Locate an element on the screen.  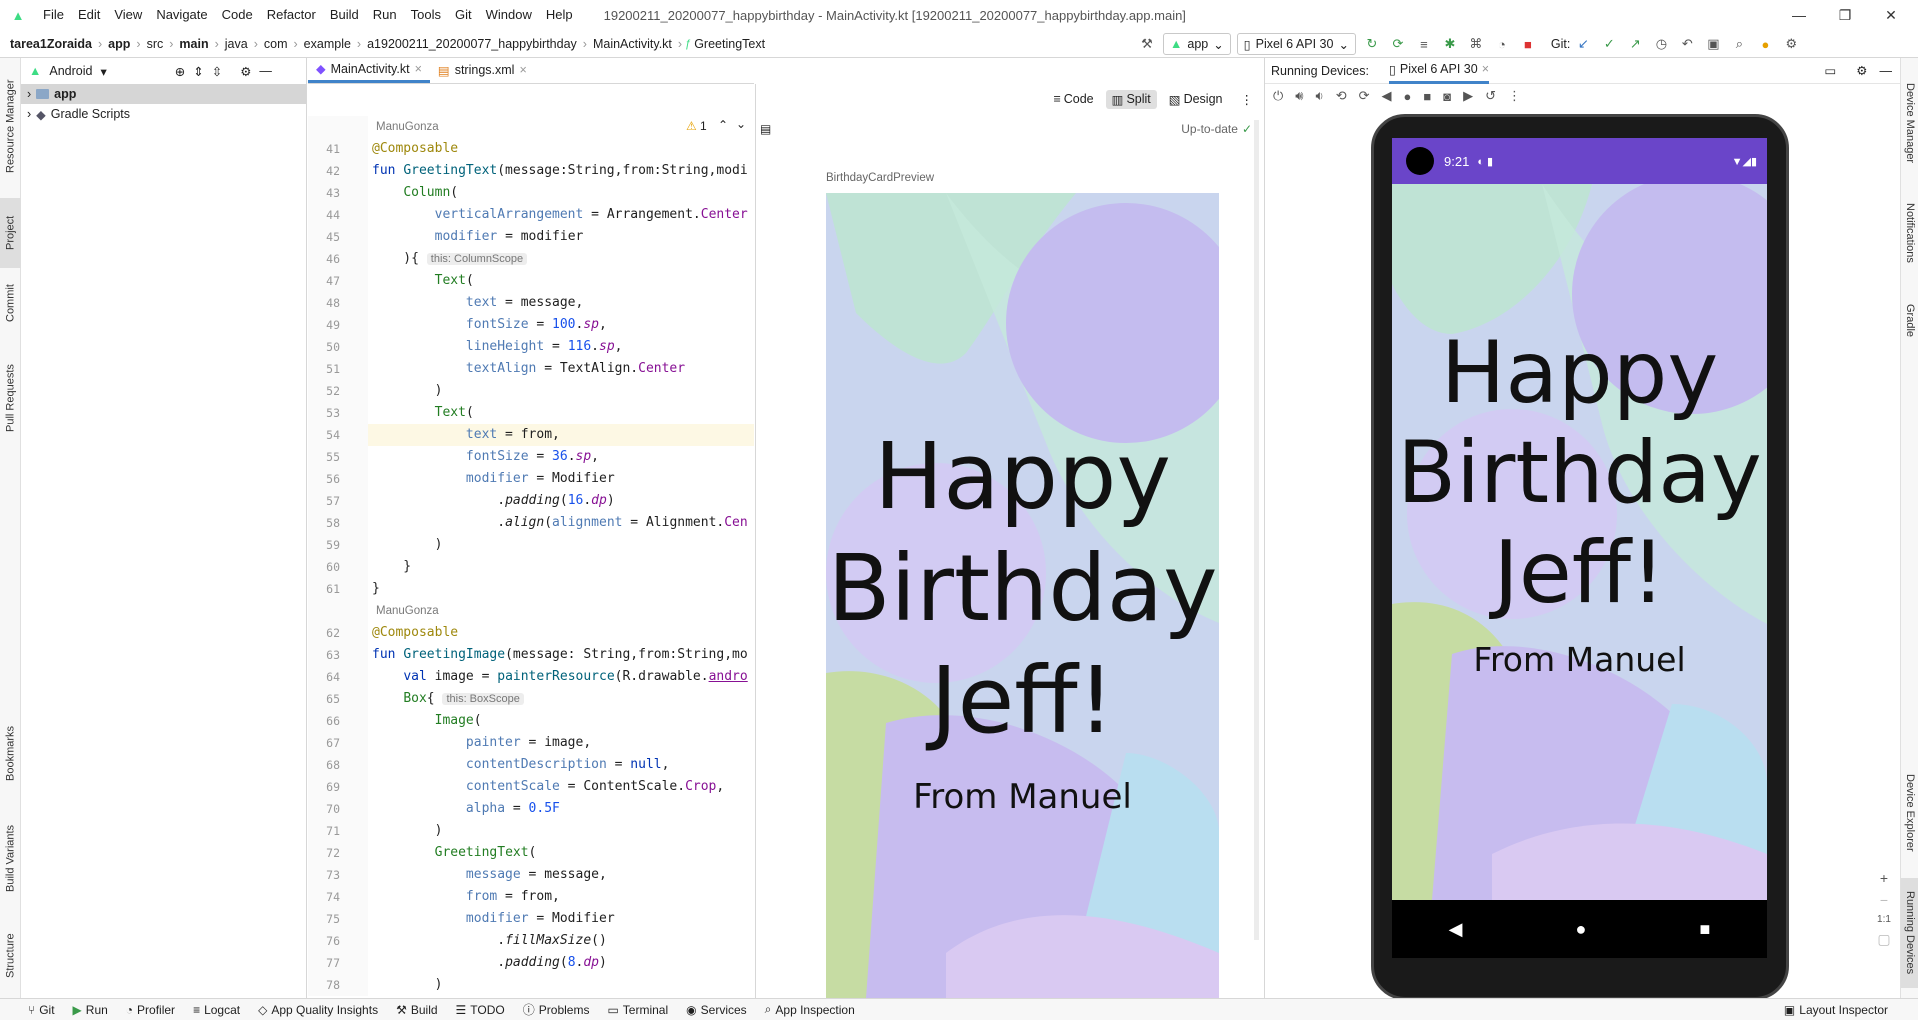
update-icon: ● is located at coordinates (1765, 44).